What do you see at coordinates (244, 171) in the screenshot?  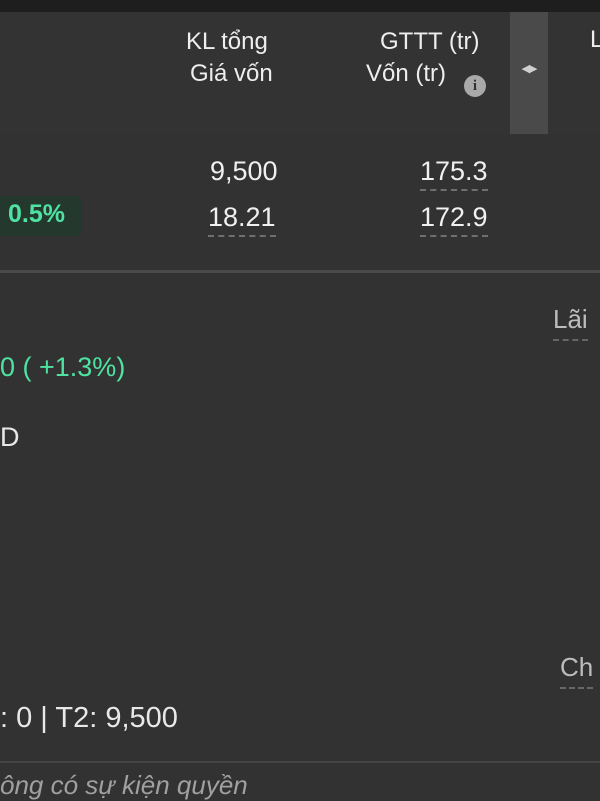 I see `kl-total-value: 9,500` at bounding box center [244, 171].